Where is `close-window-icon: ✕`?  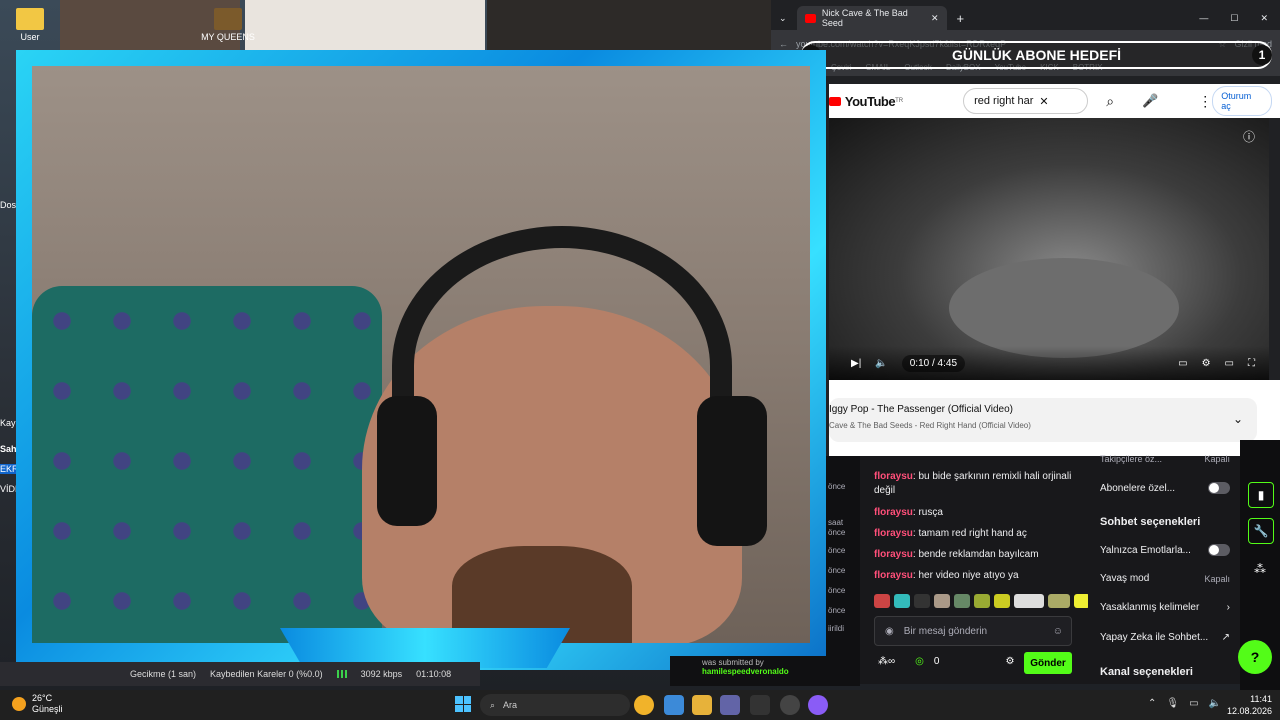
close-window-icon: ✕ is located at coordinates (1264, 18).